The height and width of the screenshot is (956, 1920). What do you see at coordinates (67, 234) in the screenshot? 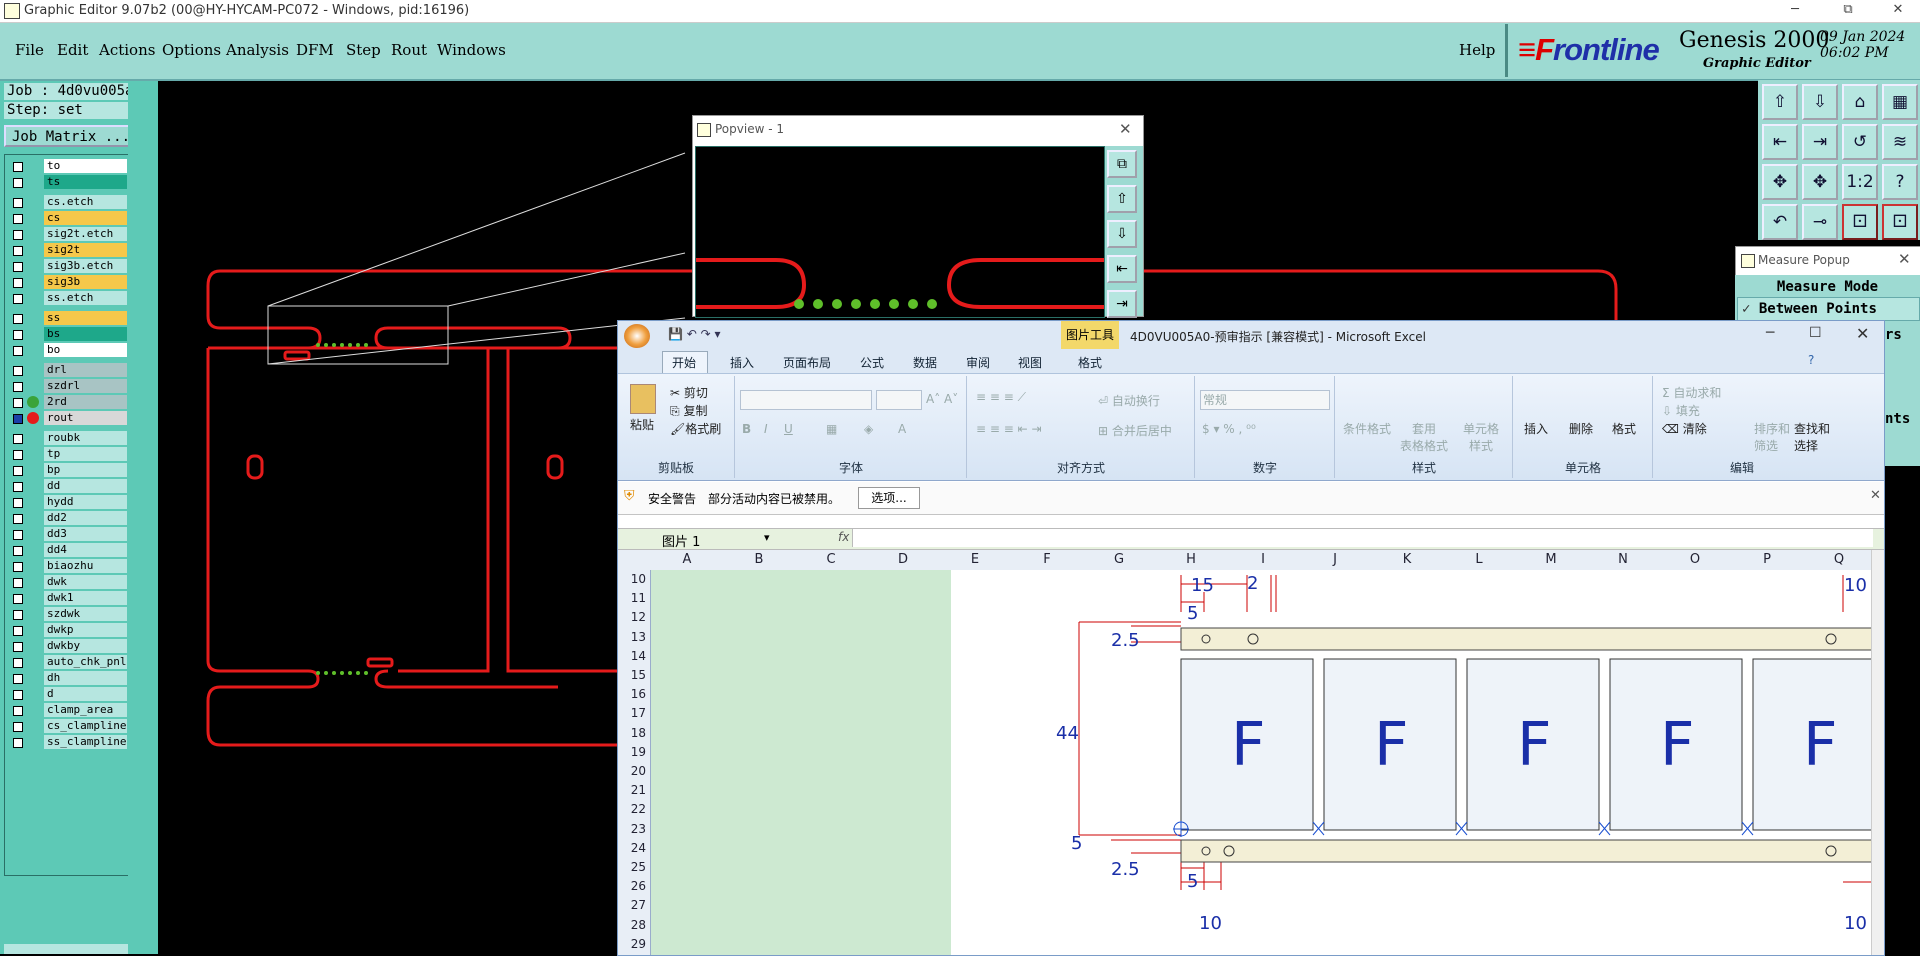
I see `layer-row: sig2t.etch` at bounding box center [67, 234].